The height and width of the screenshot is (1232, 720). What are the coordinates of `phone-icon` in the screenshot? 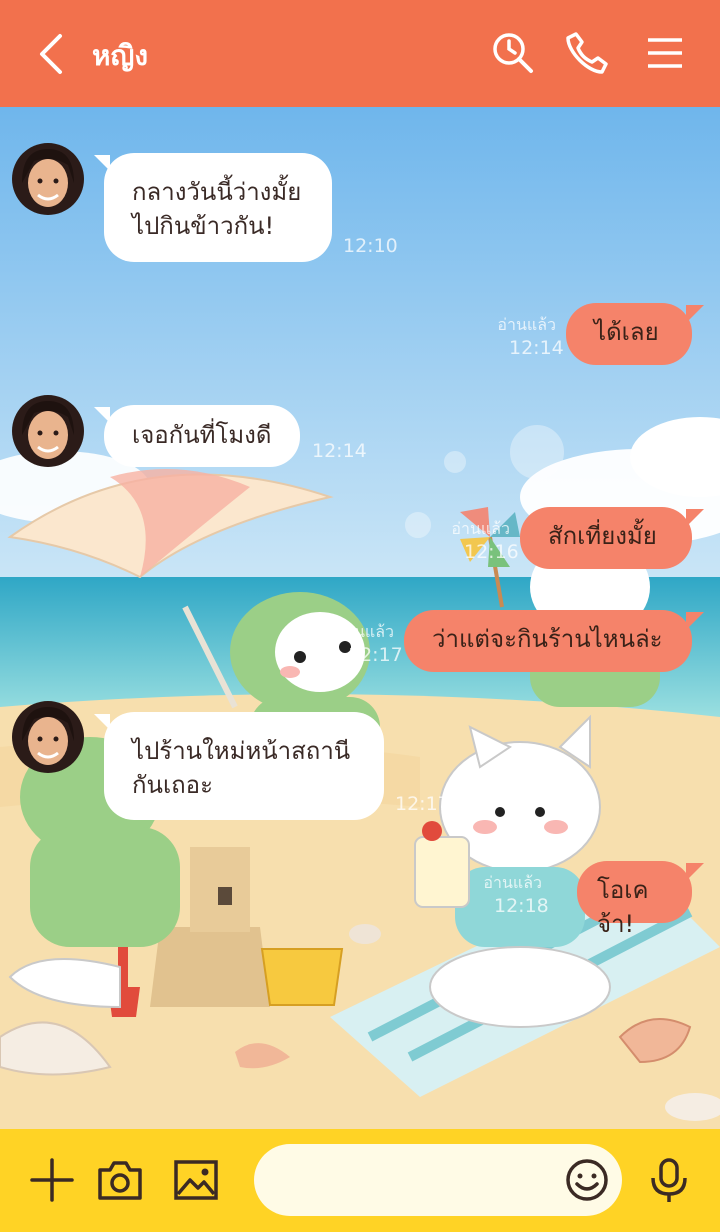 It's located at (587, 53).